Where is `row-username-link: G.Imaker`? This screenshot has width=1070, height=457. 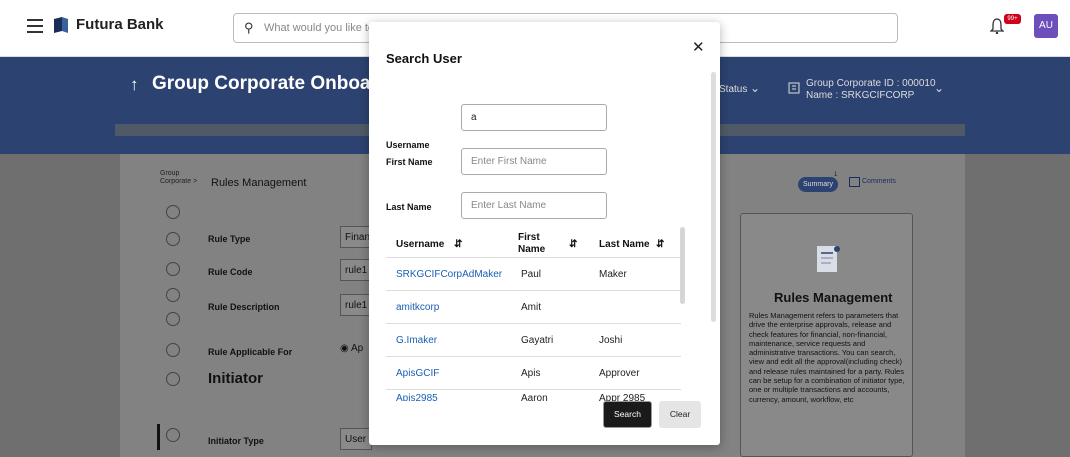 row-username-link: G.Imaker is located at coordinates (416, 340).